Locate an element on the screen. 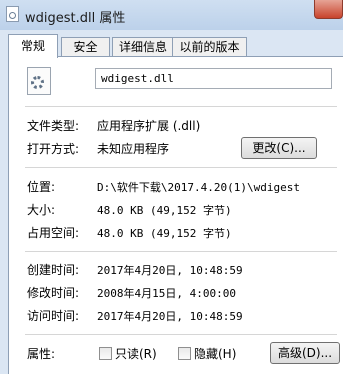 The height and width of the screenshot is (374, 343). file-type-label: 文件类型: is located at coordinates (53, 126).